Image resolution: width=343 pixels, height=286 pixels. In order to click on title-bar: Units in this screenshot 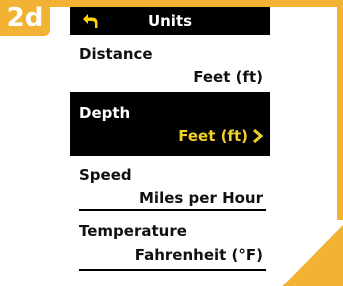, I will do `click(170, 21)`.